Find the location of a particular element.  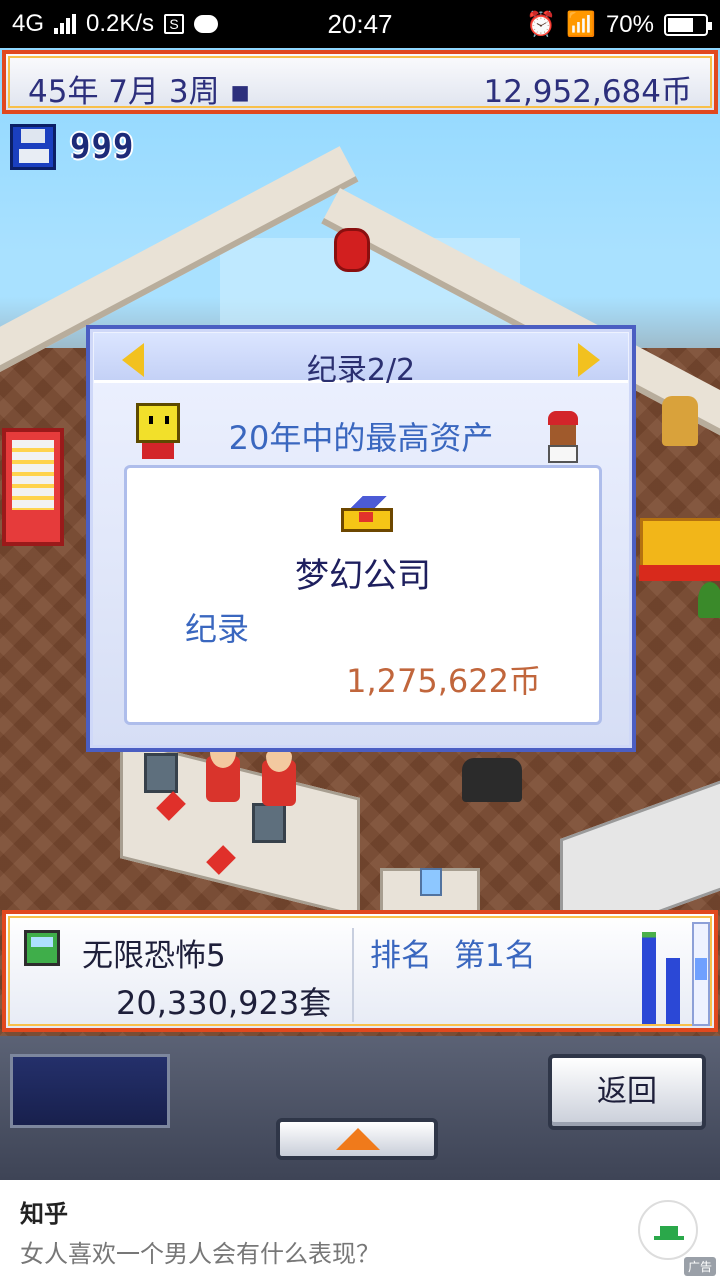

divider is located at coordinates (353, 975).